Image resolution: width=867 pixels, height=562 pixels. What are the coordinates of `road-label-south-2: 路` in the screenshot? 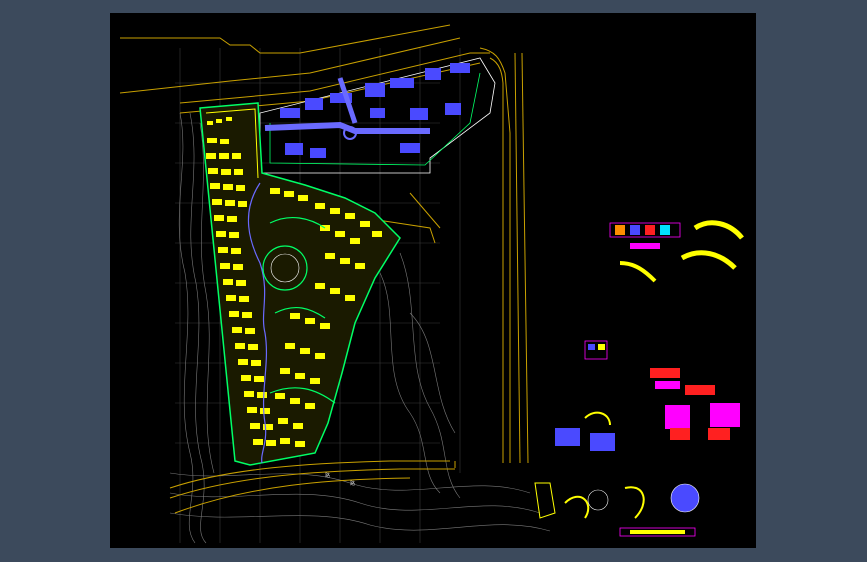 It's located at (353, 484).